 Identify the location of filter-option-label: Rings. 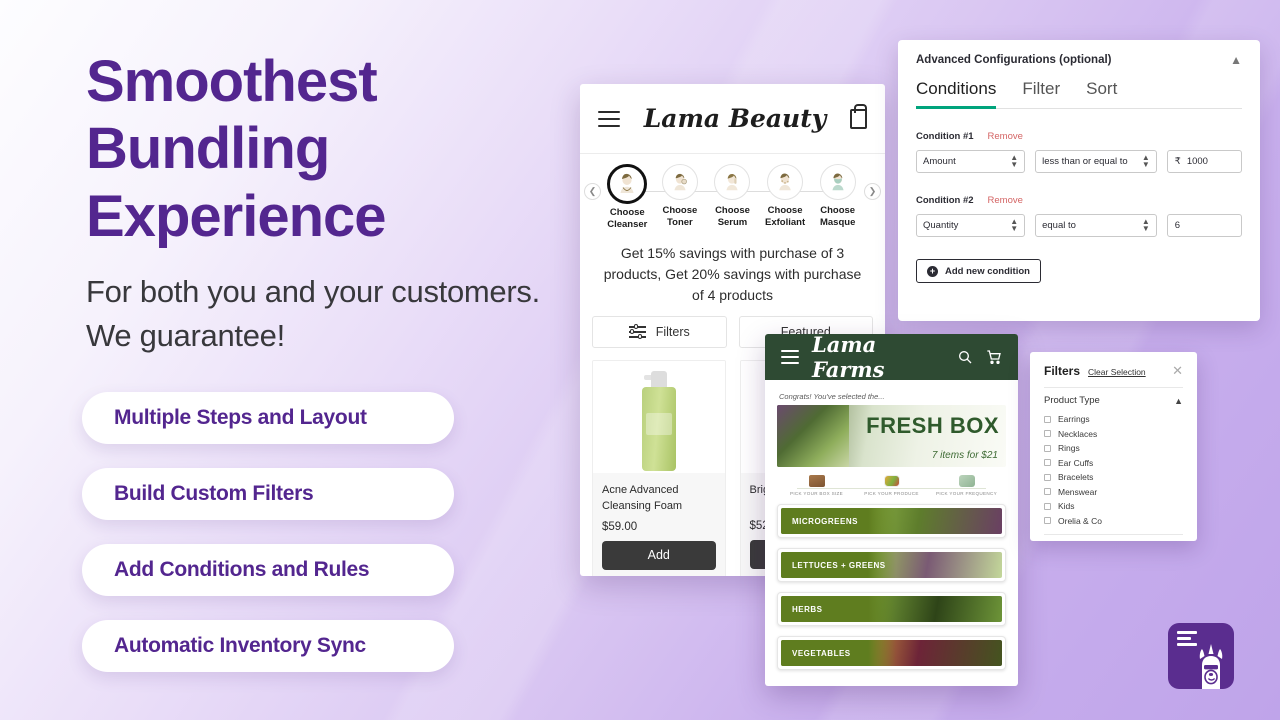
(1069, 448).